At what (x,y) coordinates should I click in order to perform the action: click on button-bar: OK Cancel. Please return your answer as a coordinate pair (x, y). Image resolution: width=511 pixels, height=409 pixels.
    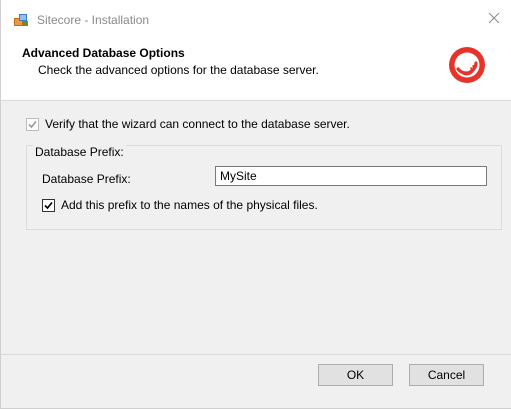
    Looking at the image, I should click on (256, 381).